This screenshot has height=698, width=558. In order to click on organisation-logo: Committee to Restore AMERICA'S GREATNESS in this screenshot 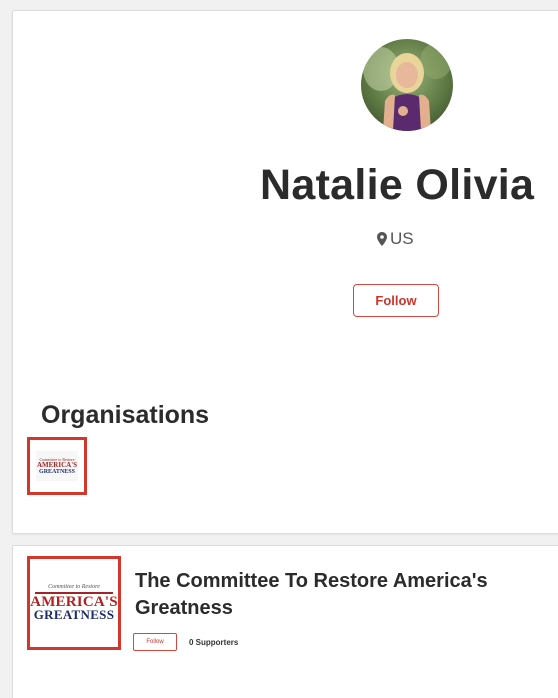, I will do `click(74, 603)`.